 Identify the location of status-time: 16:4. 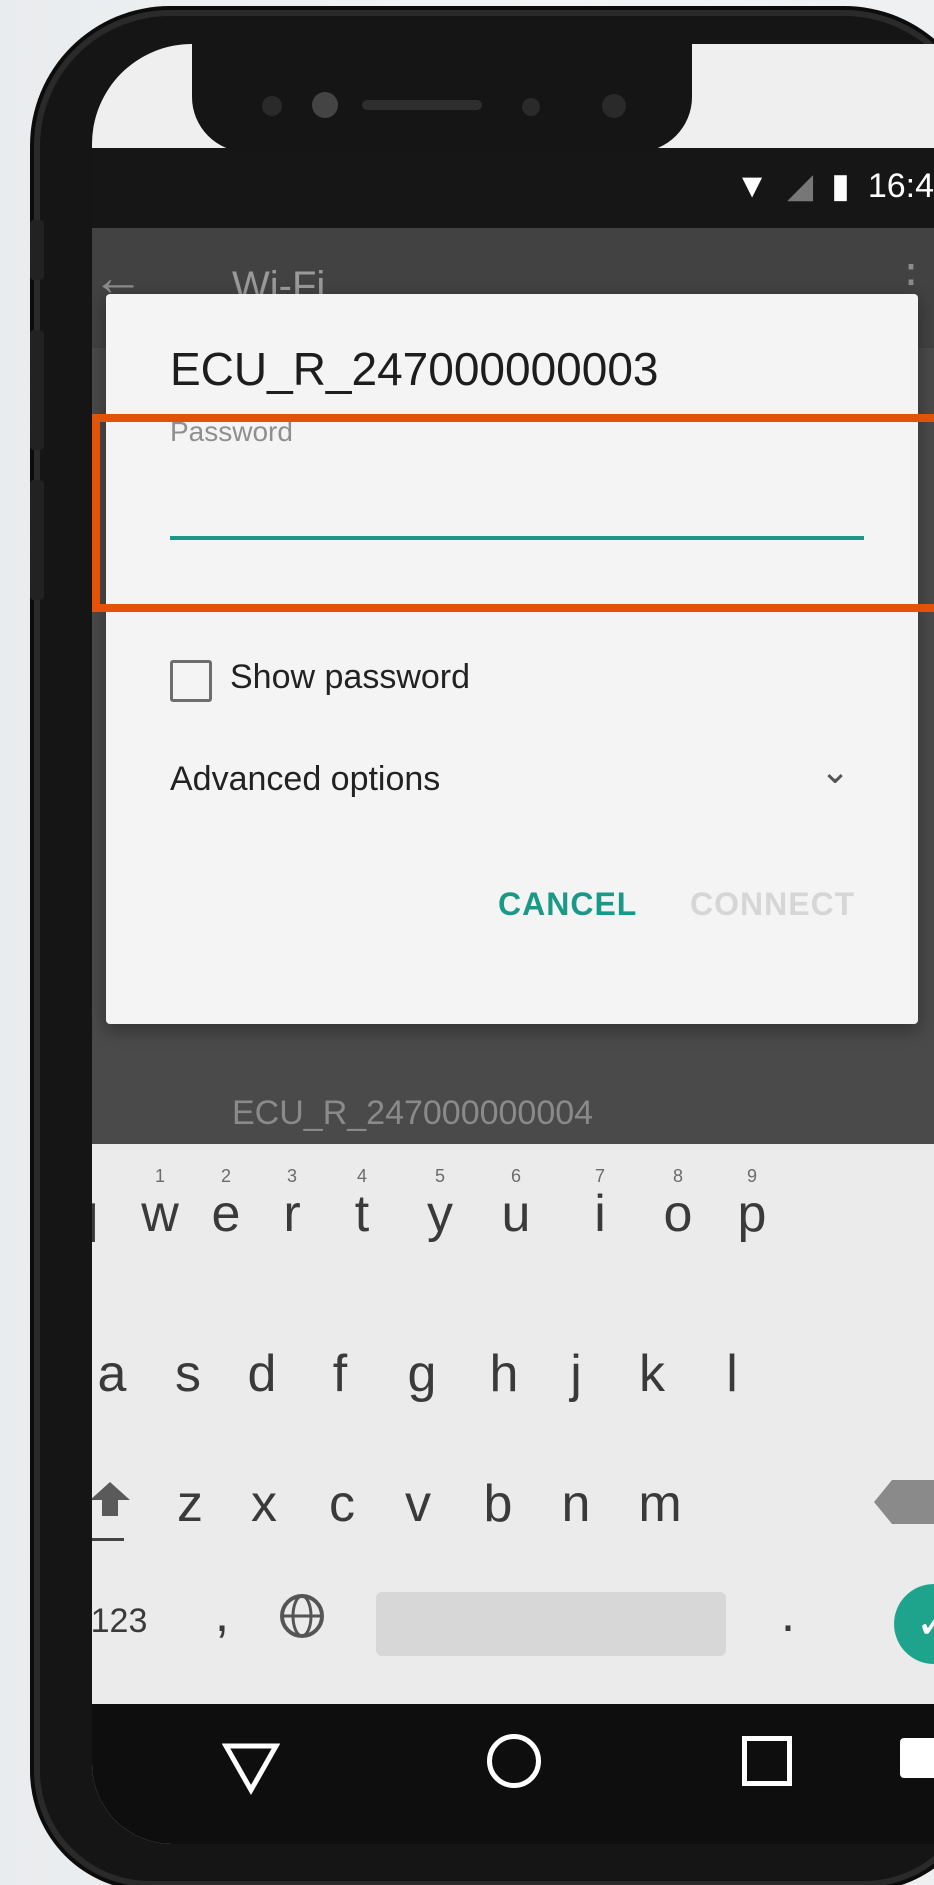
(900, 185).